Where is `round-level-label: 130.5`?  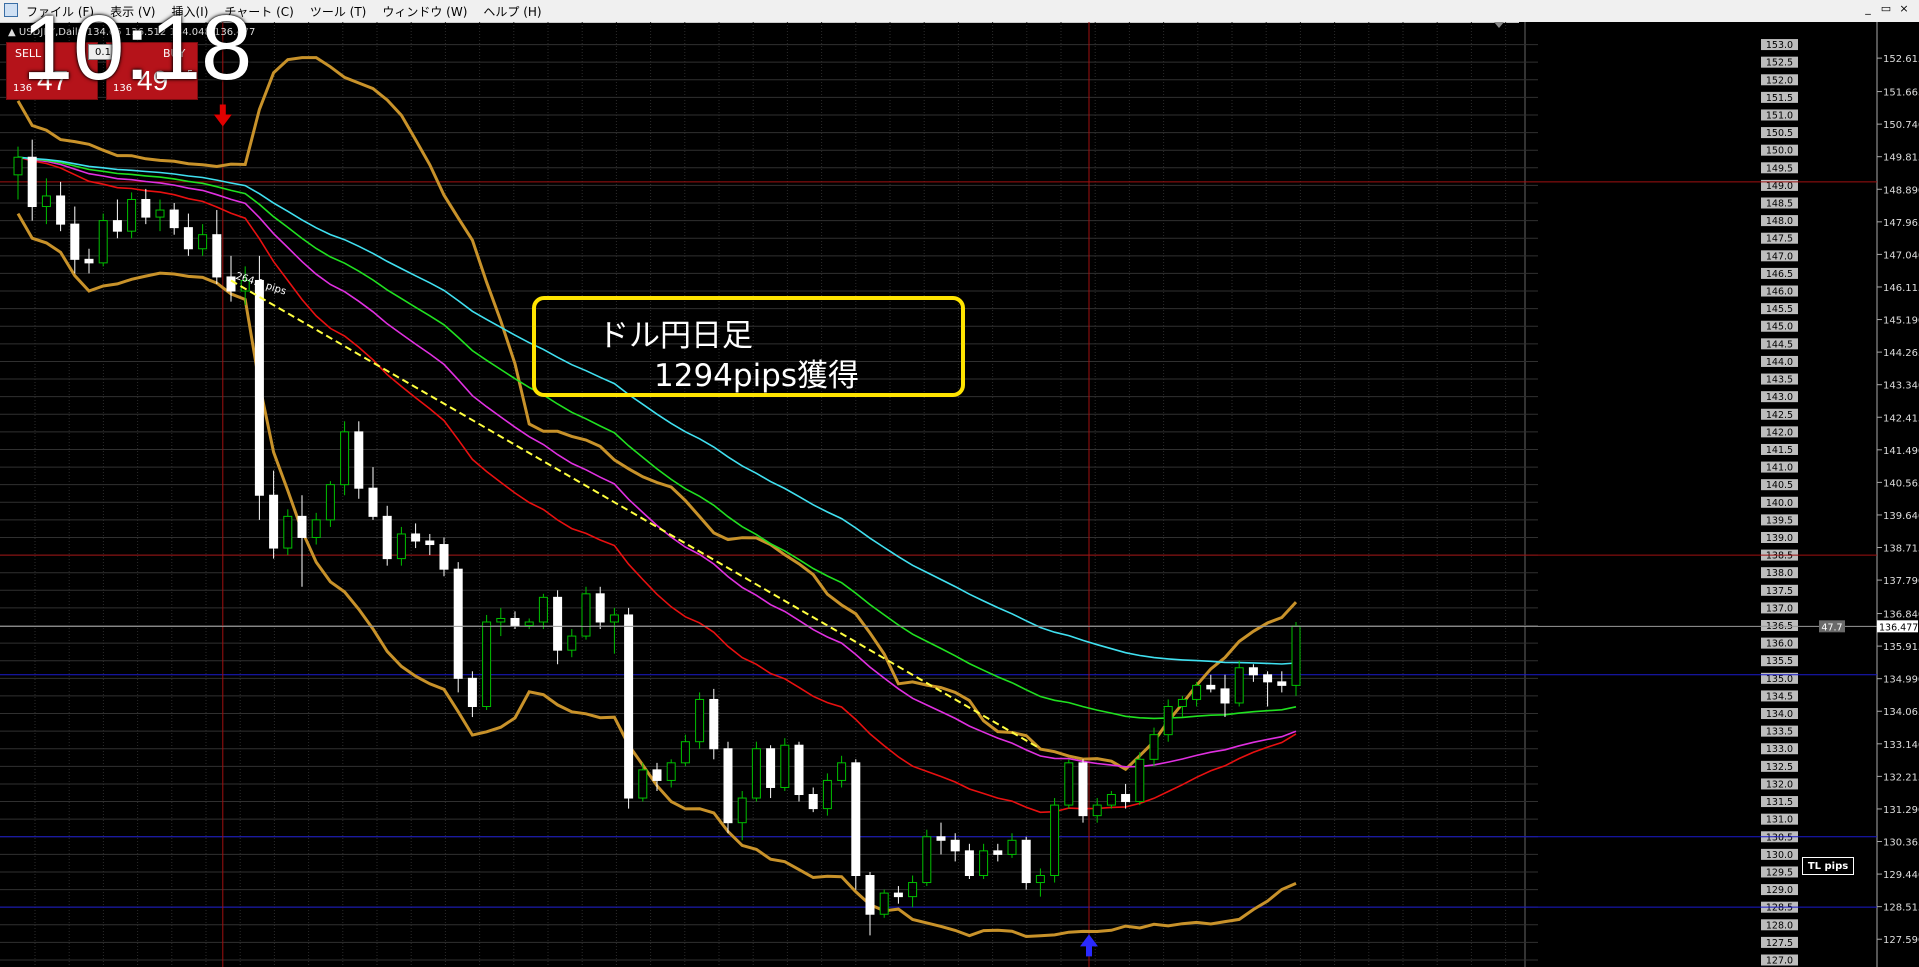
round-level-label: 130.5 is located at coordinates (1779, 837).